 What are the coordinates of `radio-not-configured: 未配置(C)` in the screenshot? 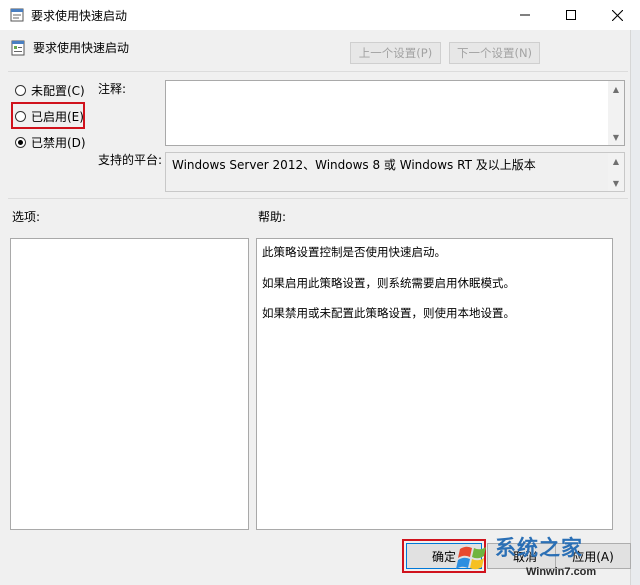 It's located at (50, 90).